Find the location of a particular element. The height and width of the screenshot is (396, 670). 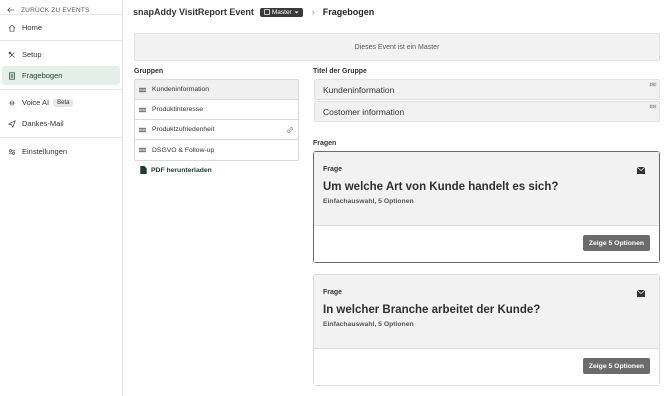

language-badge-de: DE is located at coordinates (652, 84).